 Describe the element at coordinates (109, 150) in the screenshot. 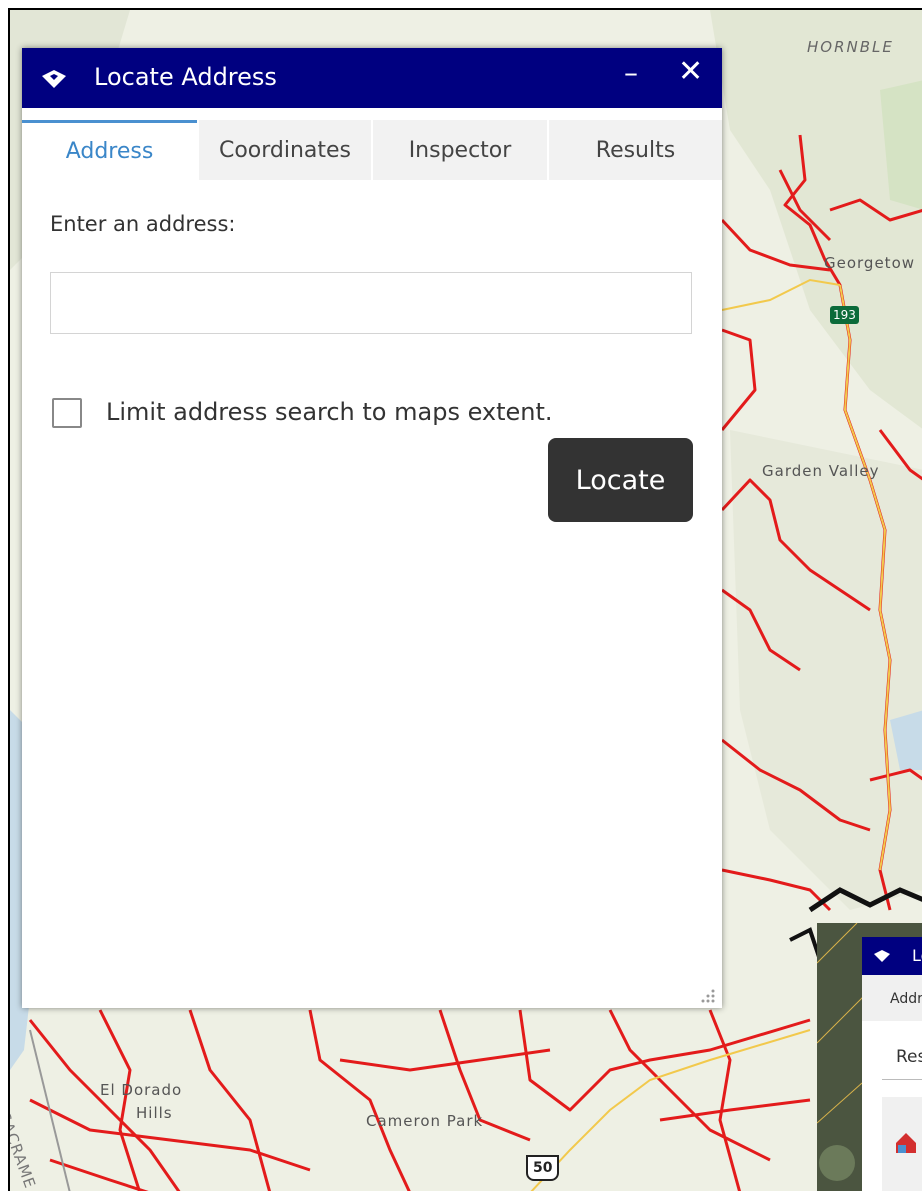

I see `tab-address: Address` at that location.